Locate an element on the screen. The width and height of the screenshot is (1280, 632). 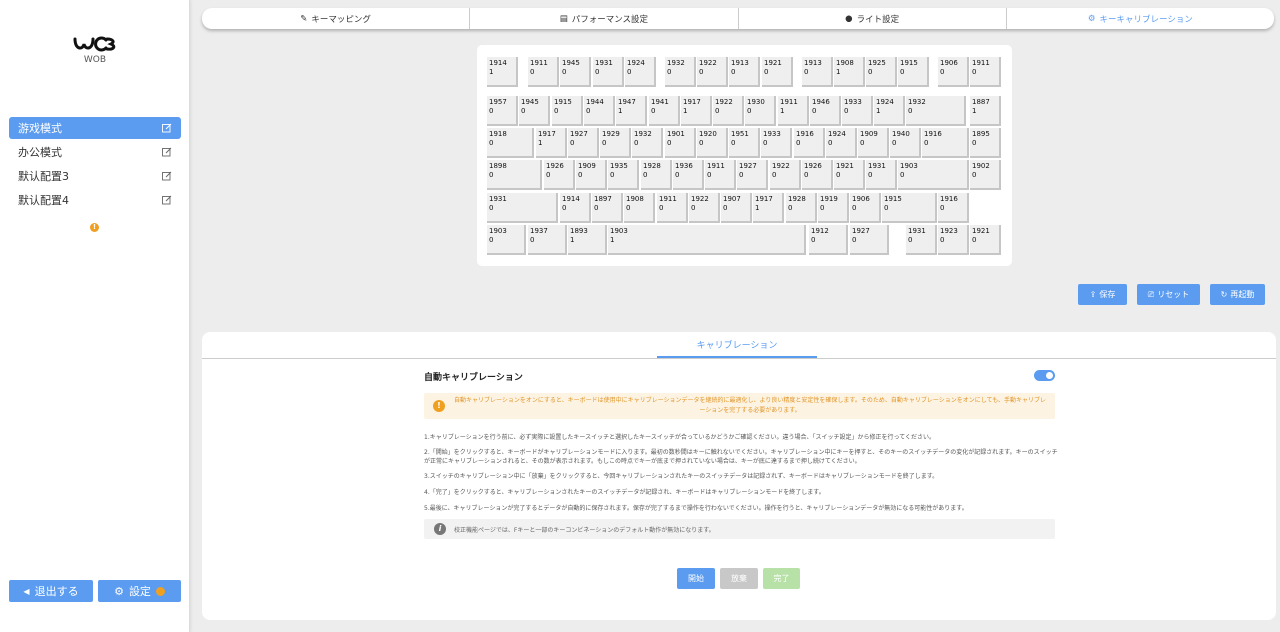
key: 1907 0 is located at coordinates (736, 208).